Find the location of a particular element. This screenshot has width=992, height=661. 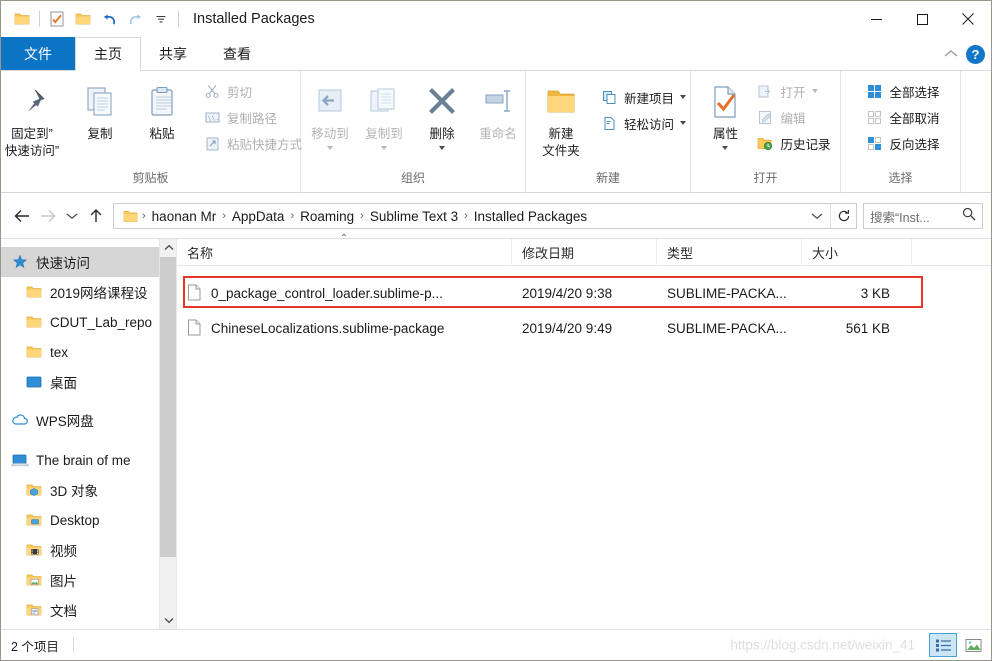

move-to-caret-icon is located at coordinates (330, 147).